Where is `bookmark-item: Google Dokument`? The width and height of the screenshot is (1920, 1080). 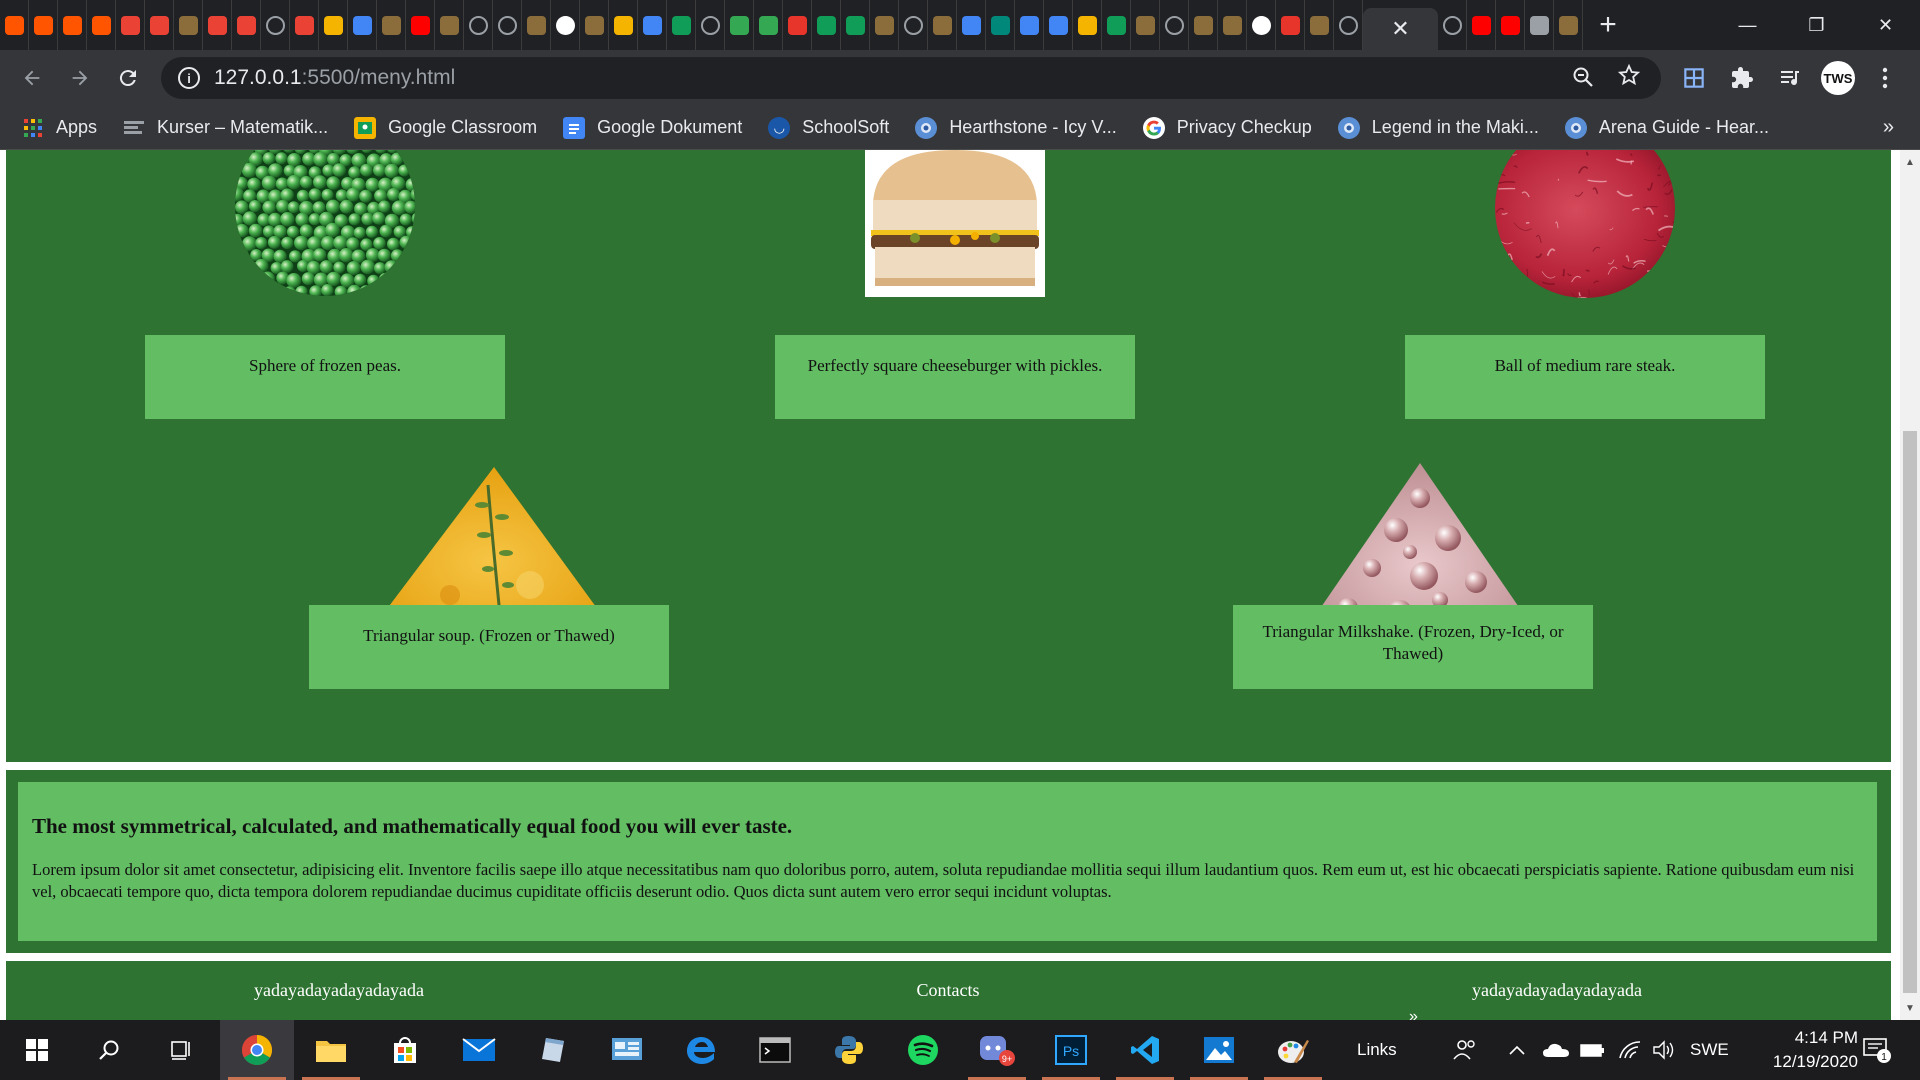
bookmark-item: Google Dokument is located at coordinates (652, 127).